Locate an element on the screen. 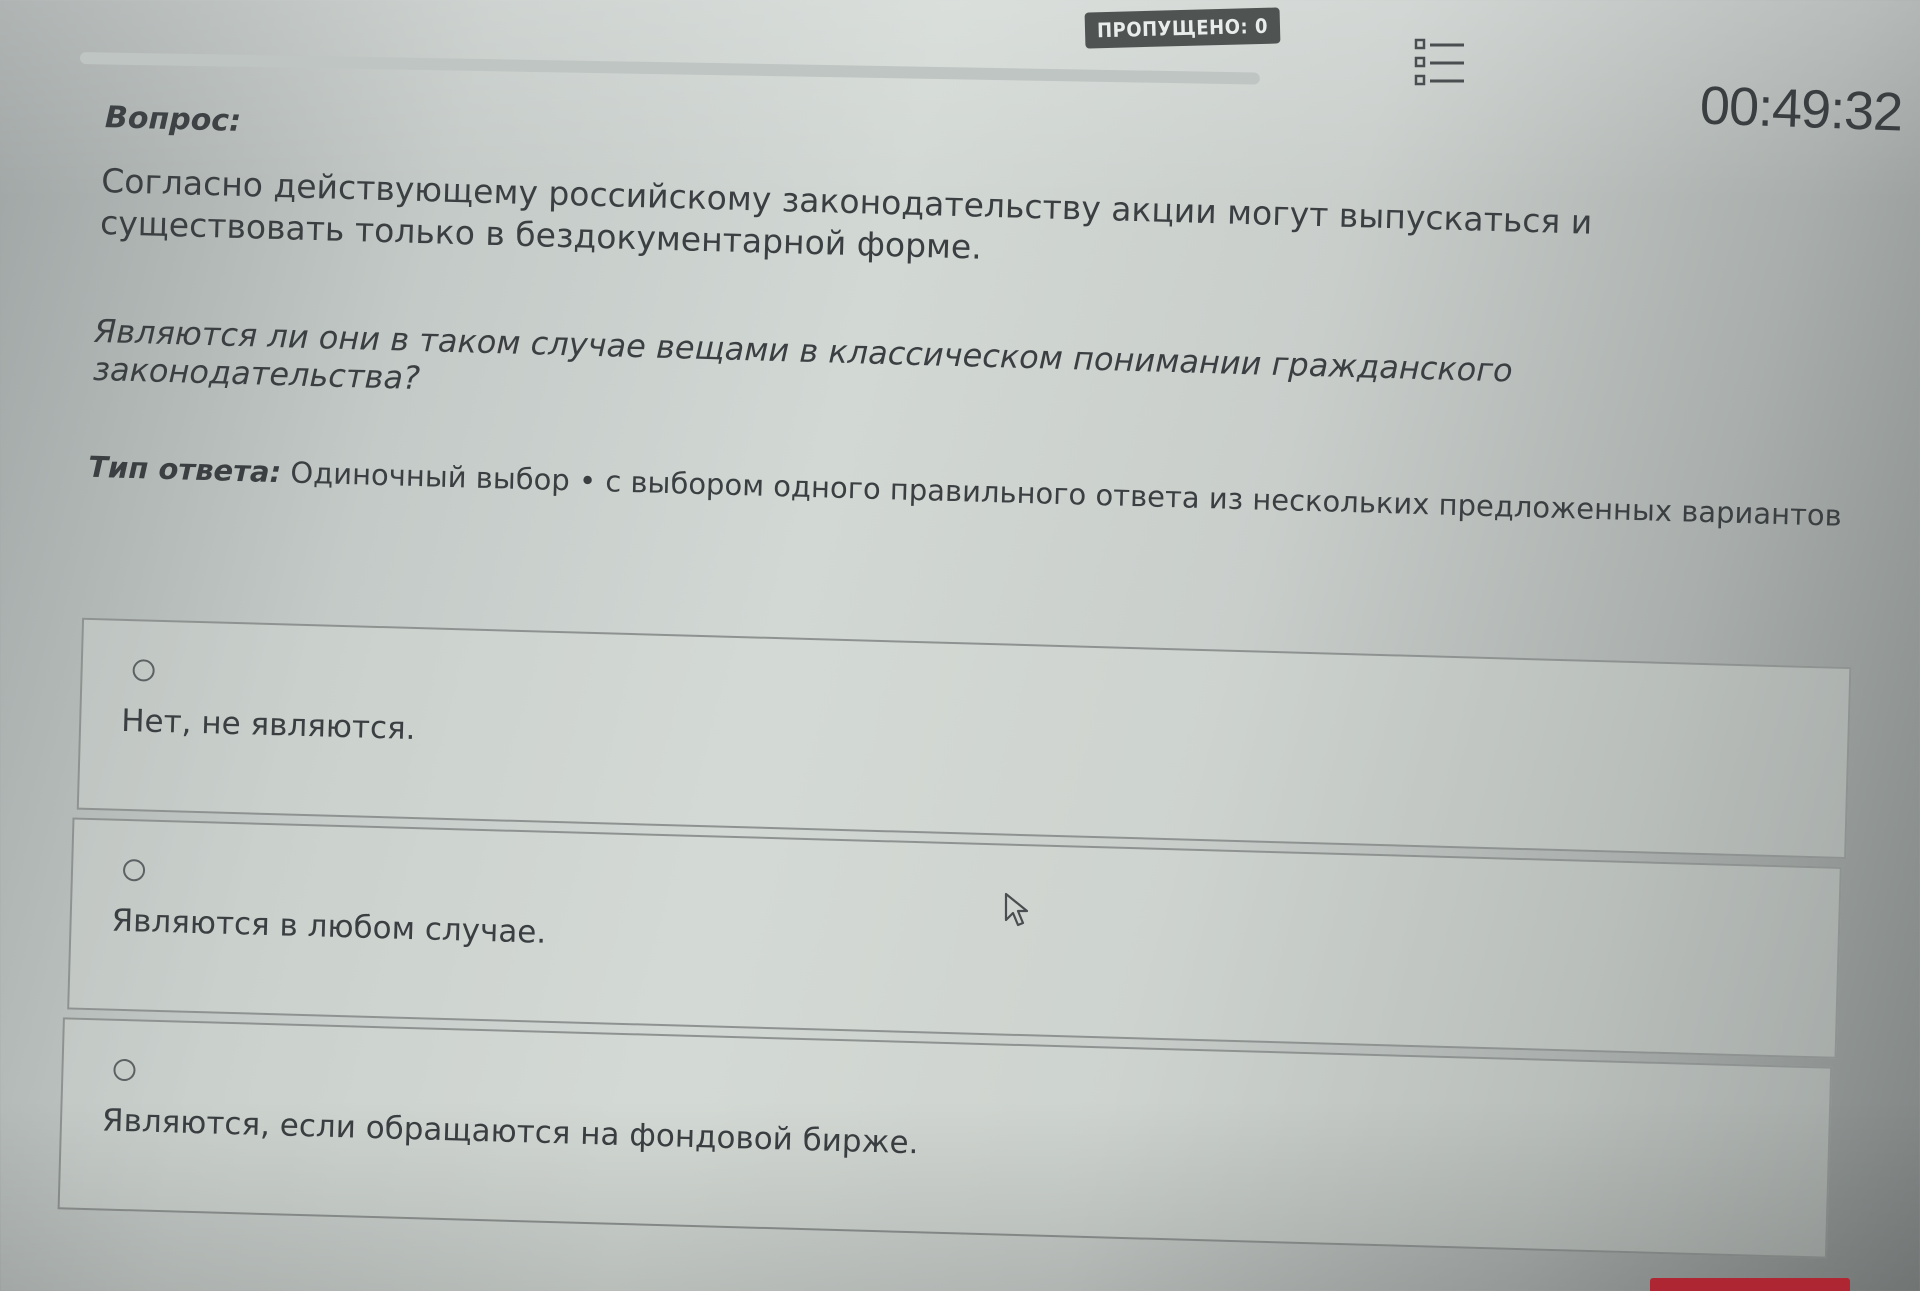 This screenshot has height=1291, width=1920. answer-option-label: Нет, не являются. is located at coordinates (268, 725).